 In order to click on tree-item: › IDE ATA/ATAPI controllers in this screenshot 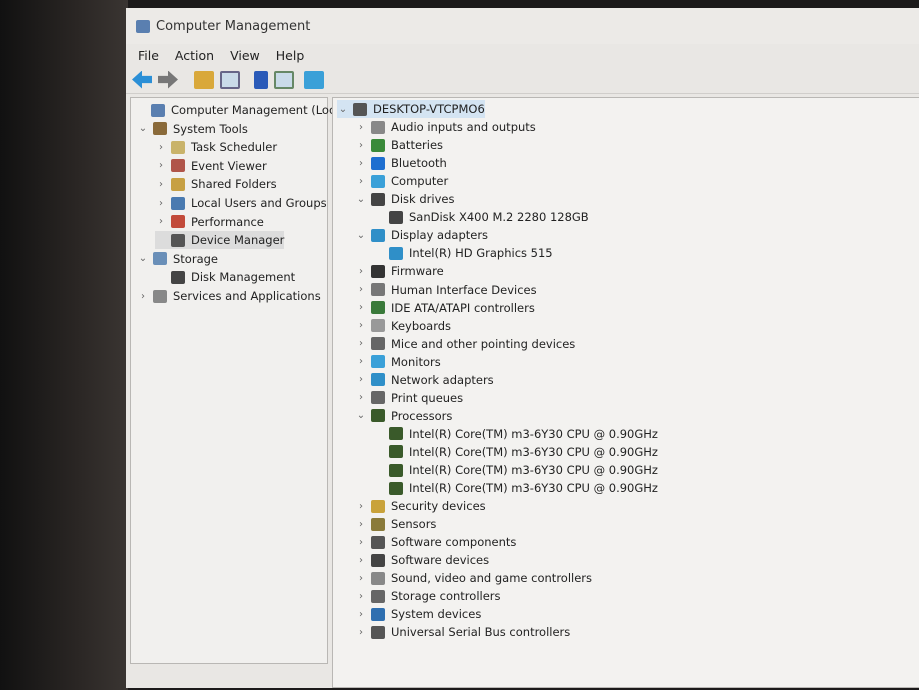, I will do `click(445, 308)`.